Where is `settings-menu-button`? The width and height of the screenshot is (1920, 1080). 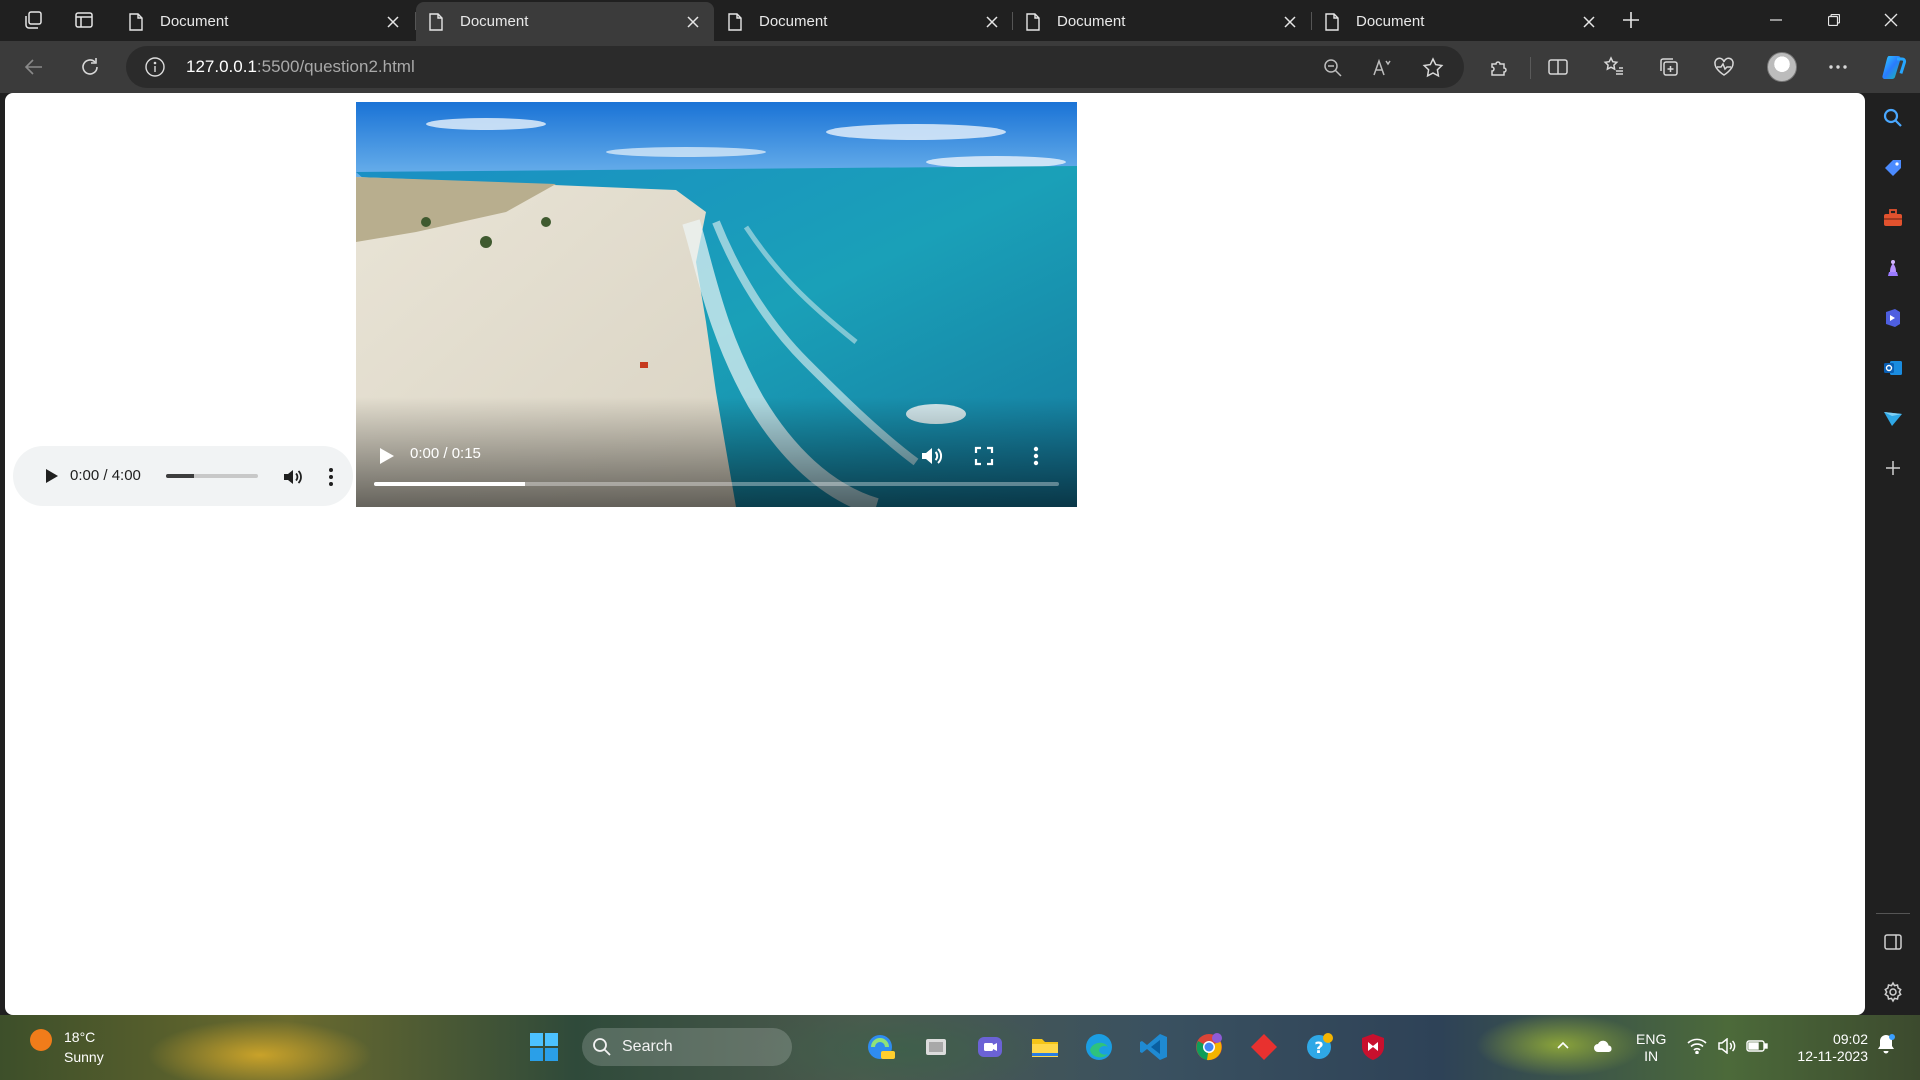 settings-menu-button is located at coordinates (1838, 67).